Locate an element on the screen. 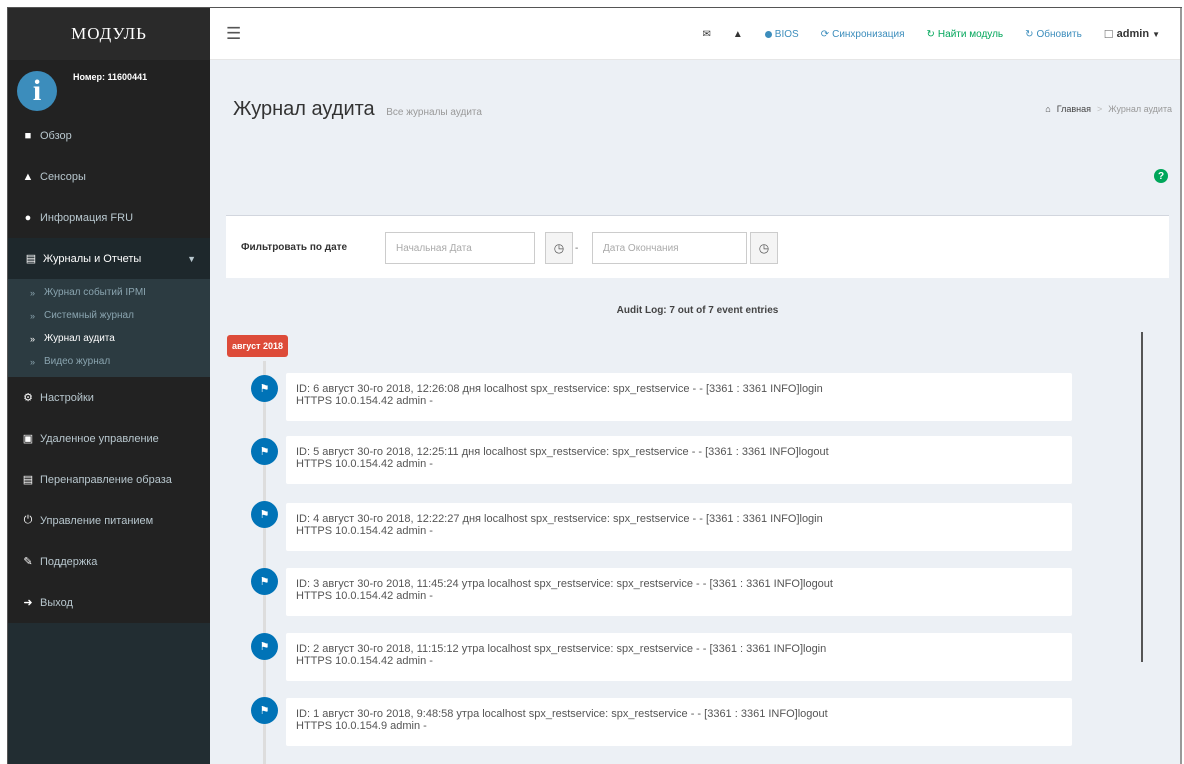 Image resolution: width=1184 pixels, height=764 pixels. end-date-input: Дата Окончания is located at coordinates (669, 248).